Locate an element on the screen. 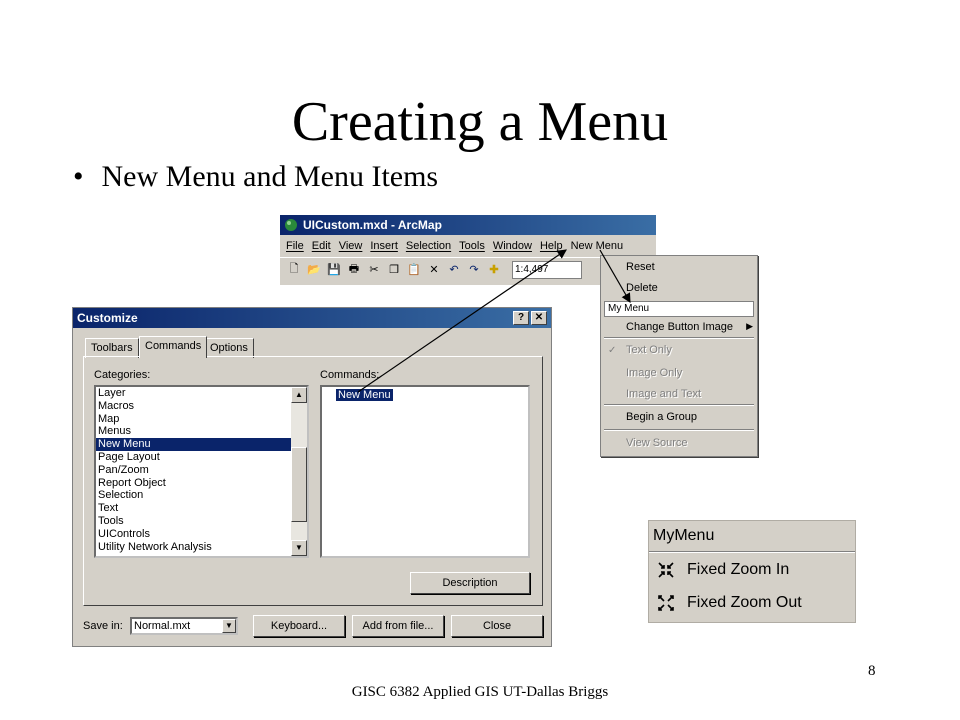 The image size is (960, 720). ctx-image-and-text: Image and Text is located at coordinates (663, 394).